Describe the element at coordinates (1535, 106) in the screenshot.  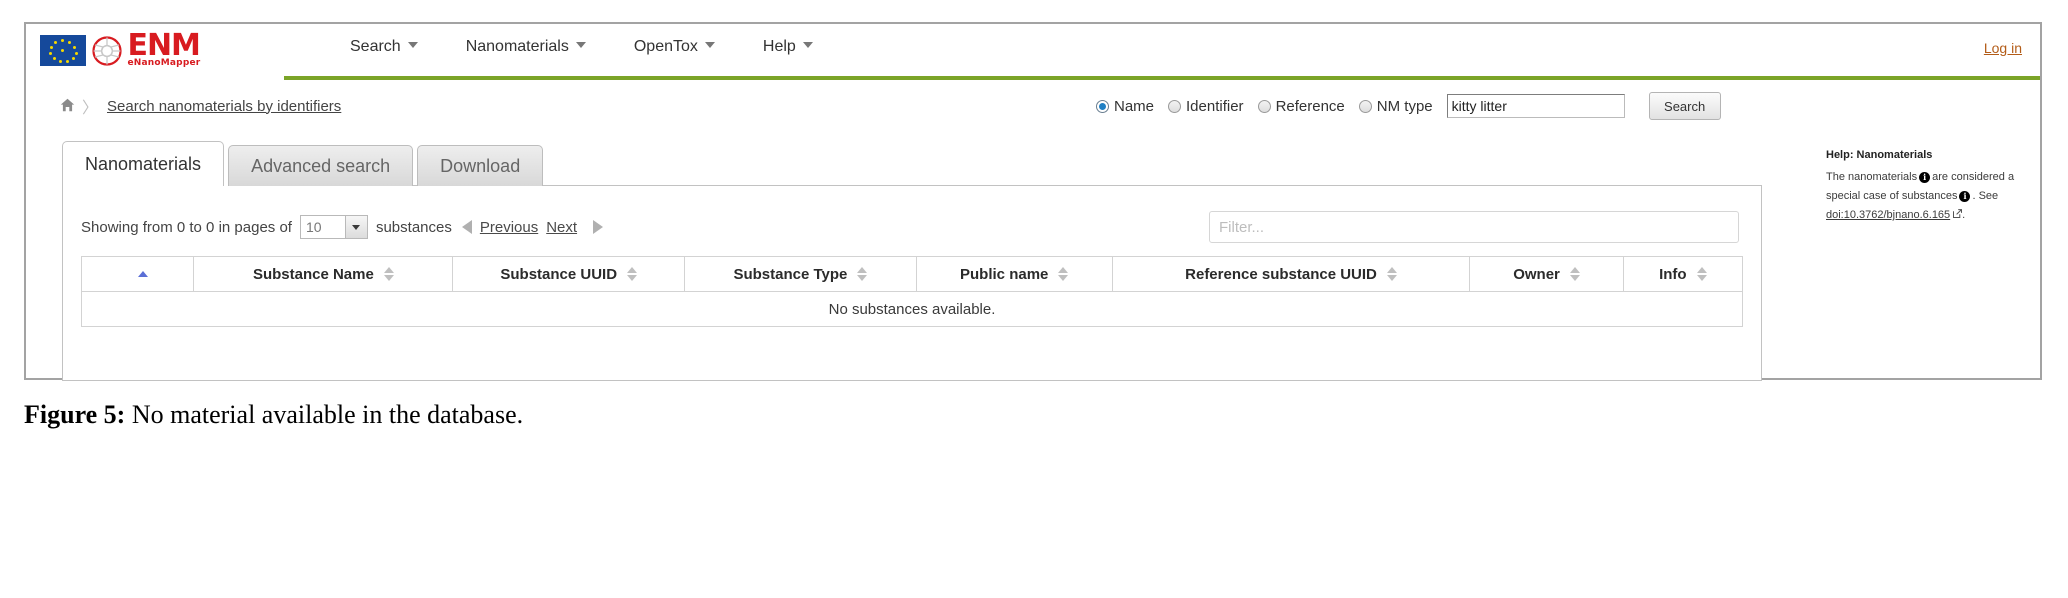
I see `search-query-input` at that location.